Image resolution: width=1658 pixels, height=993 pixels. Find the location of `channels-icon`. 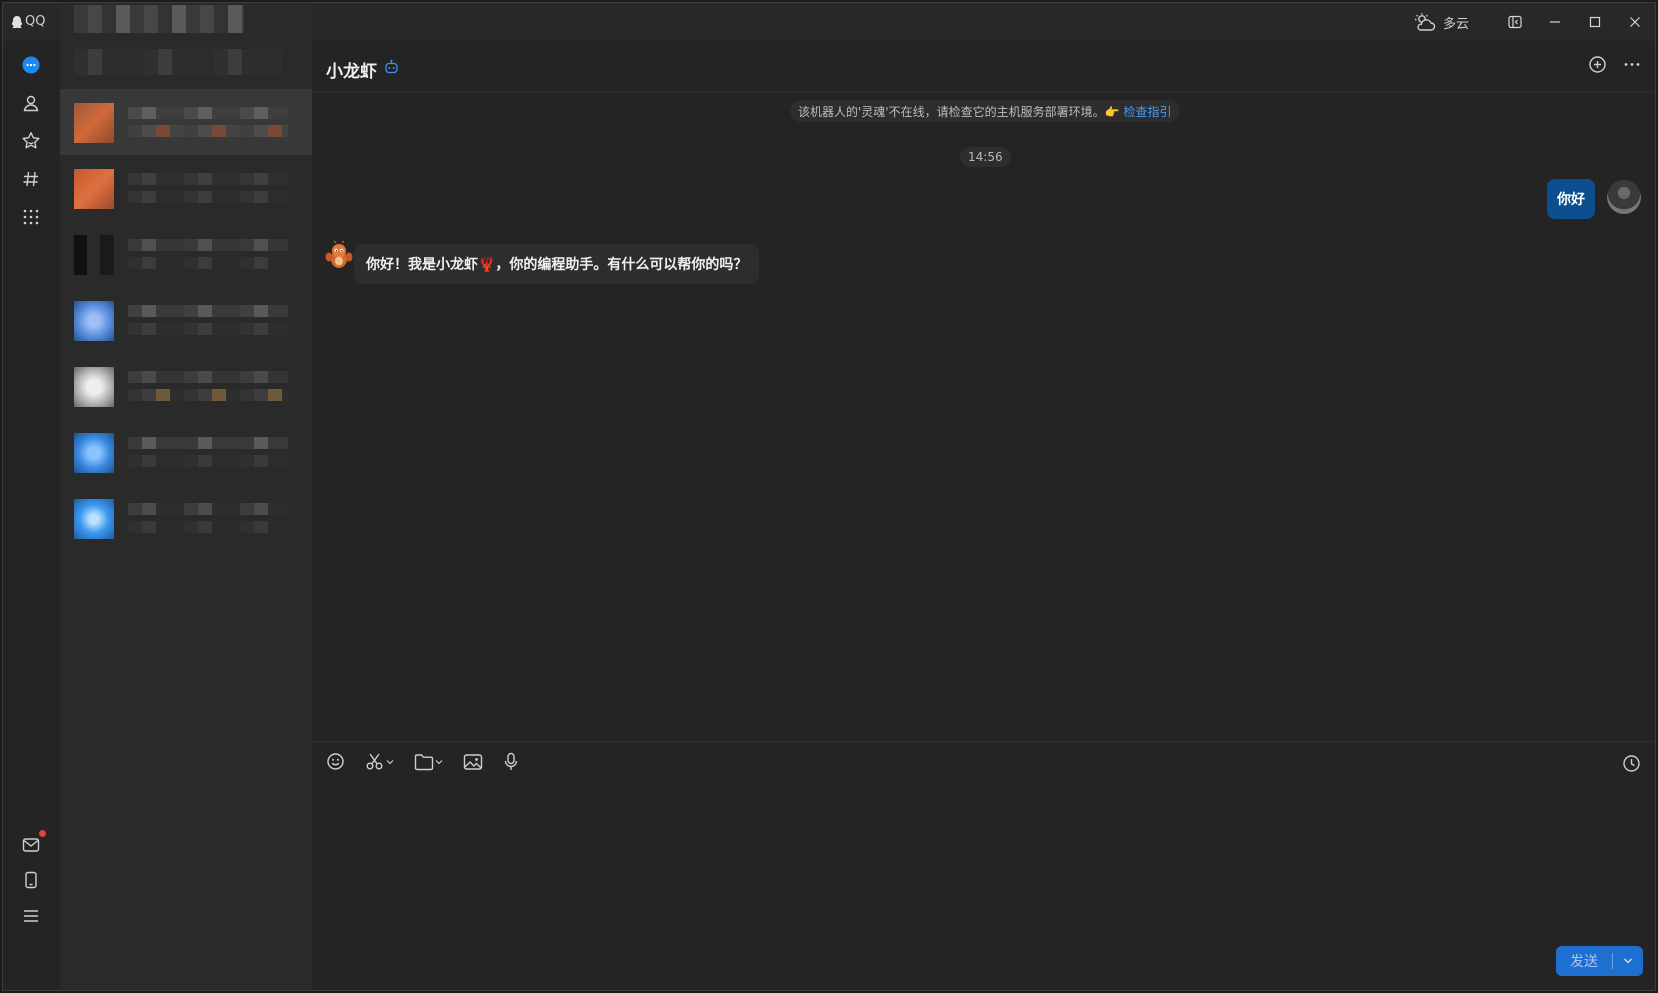

channels-icon is located at coordinates (30, 179).